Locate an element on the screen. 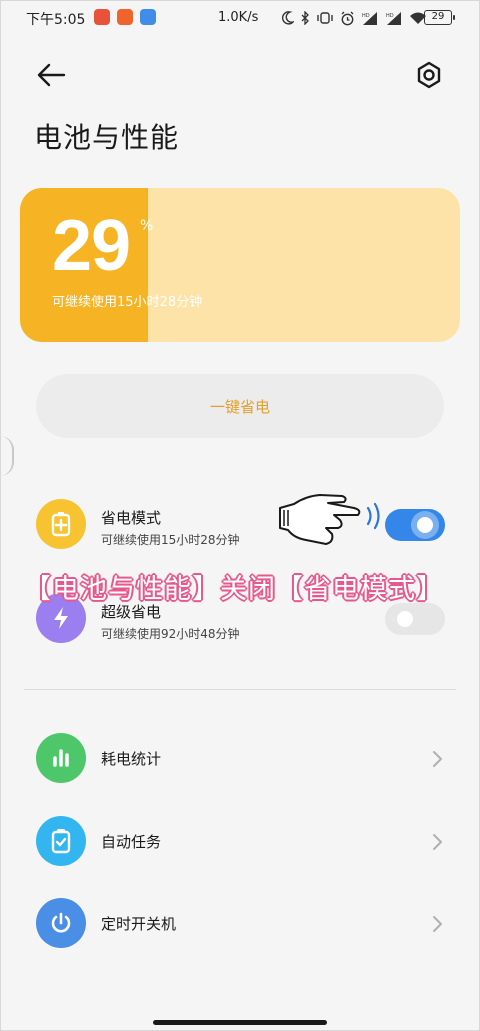 The image size is (480, 1031). battery-indicator: 29 is located at coordinates (439, 17).